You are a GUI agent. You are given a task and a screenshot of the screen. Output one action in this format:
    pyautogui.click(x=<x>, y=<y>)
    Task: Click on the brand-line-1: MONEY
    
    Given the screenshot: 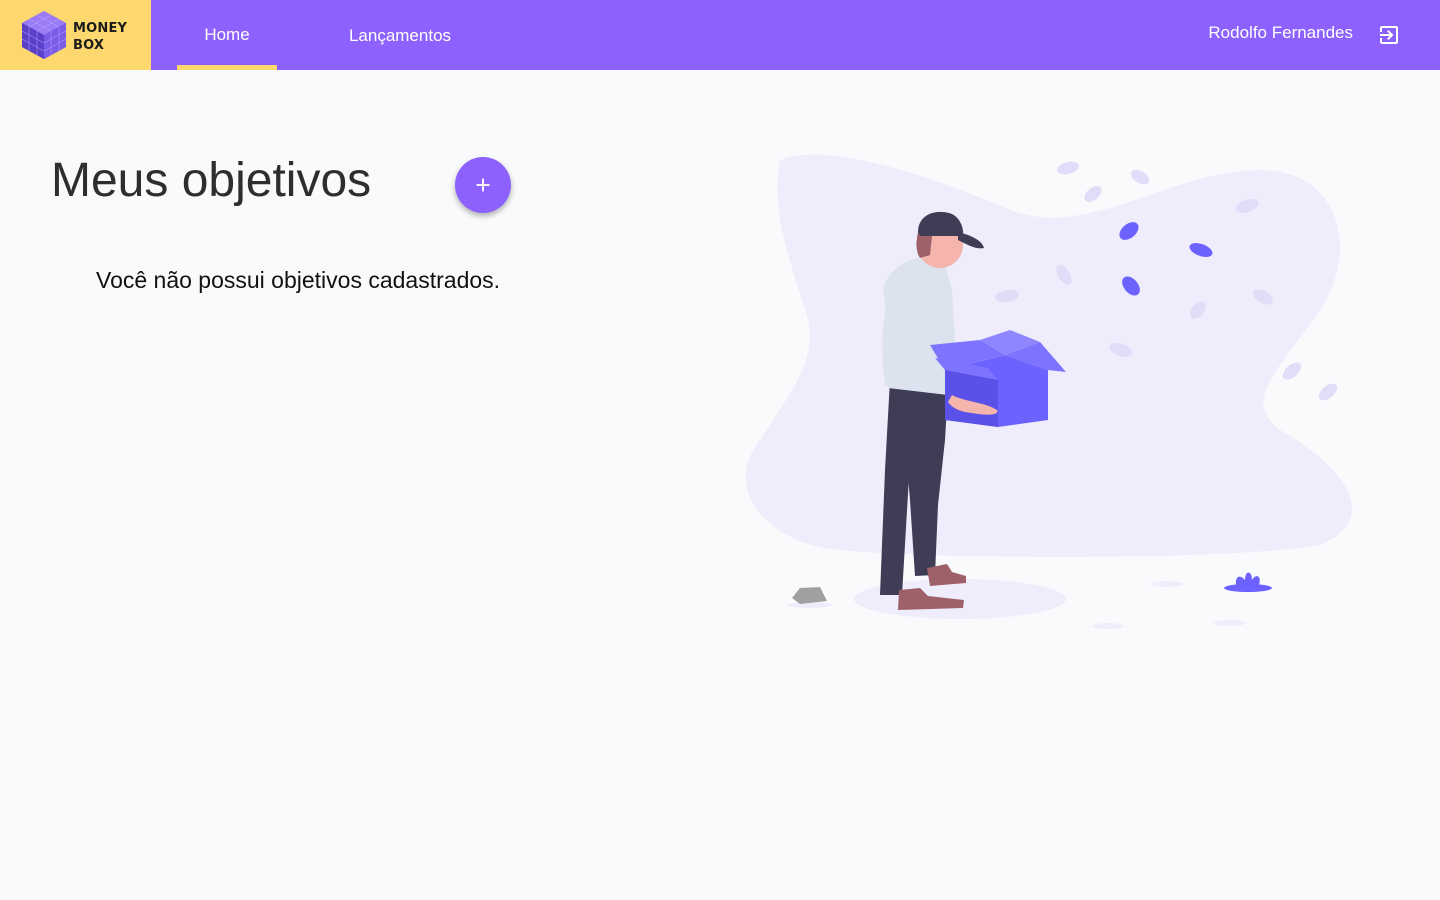 What is the action you would take?
    pyautogui.click(x=100, y=28)
    